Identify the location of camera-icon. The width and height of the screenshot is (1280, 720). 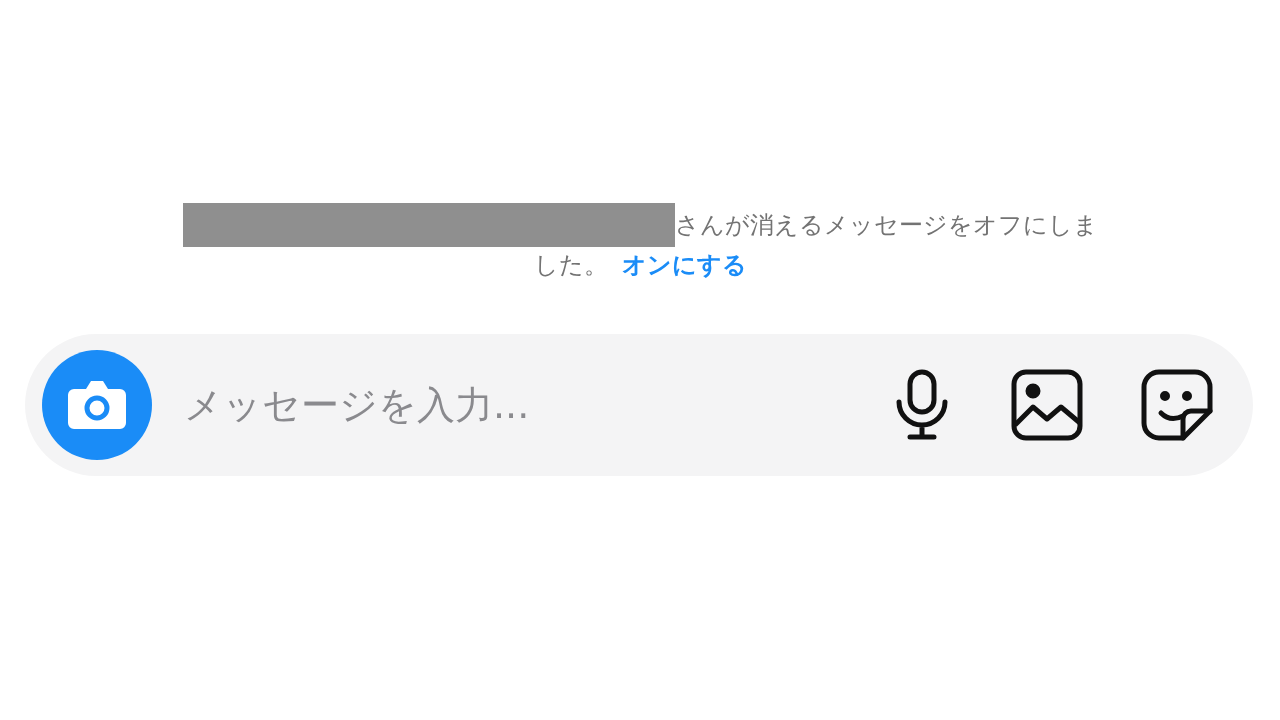
(97, 405).